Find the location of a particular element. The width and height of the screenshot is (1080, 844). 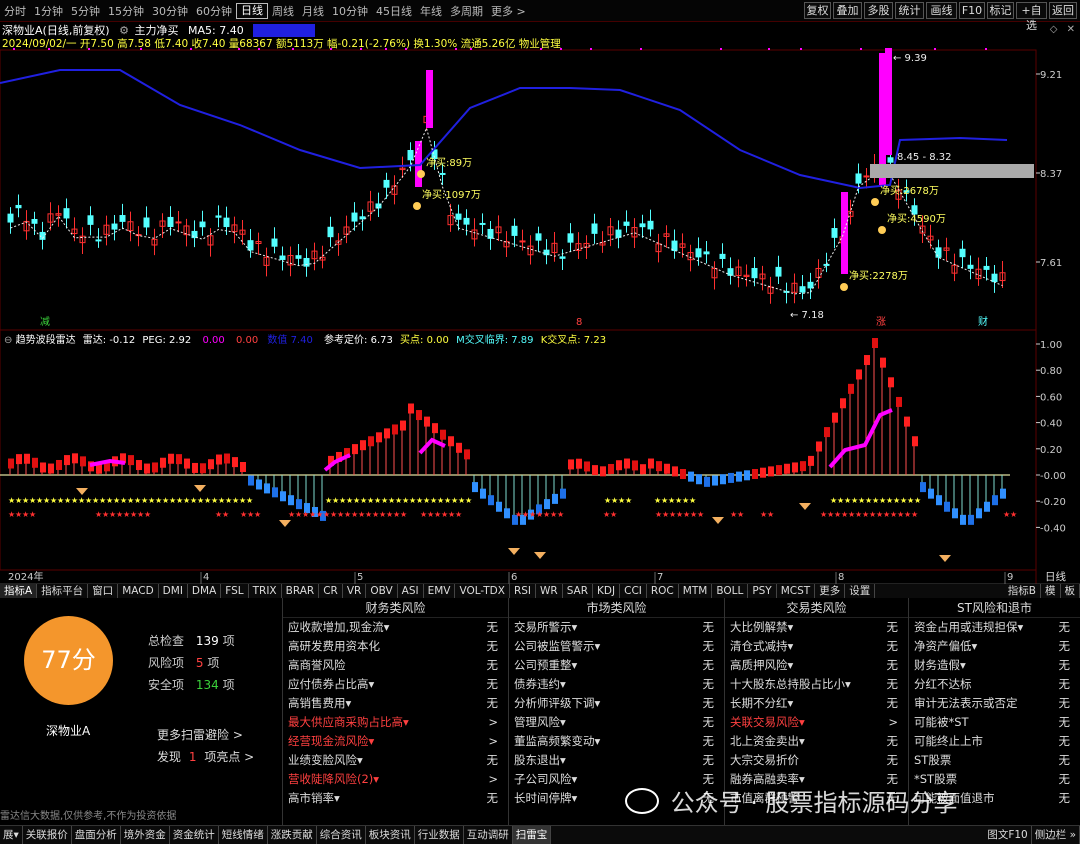

risk-item-label: 大宗交易折价 is located at coordinates (764, 760).